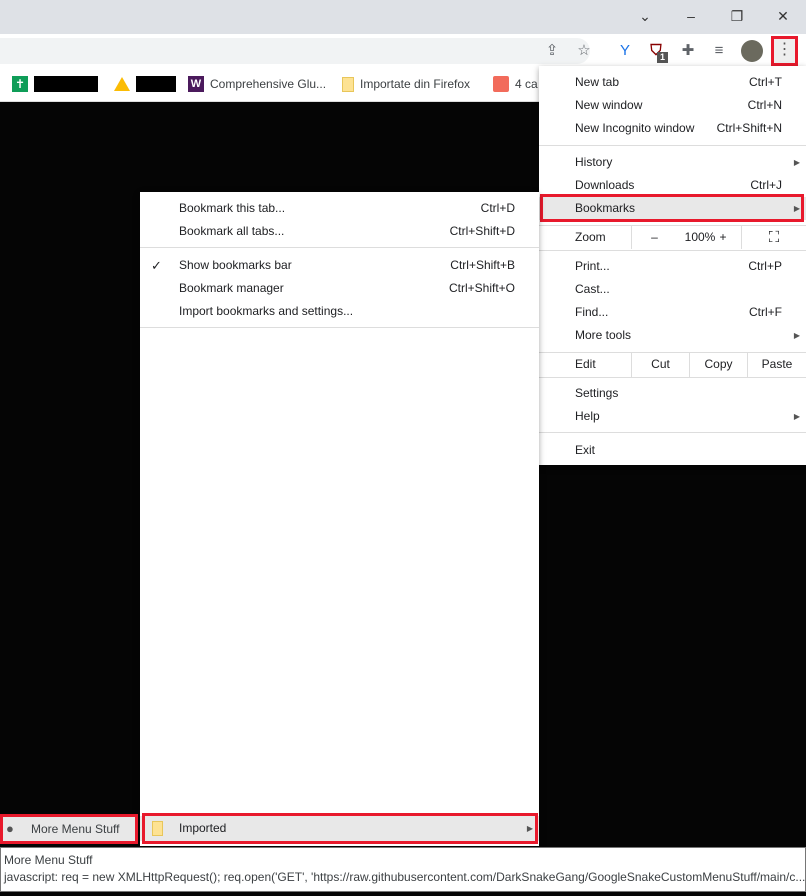 This screenshot has width=806, height=896. What do you see at coordinates (603, 335) in the screenshot?
I see `menu-text: More tools` at bounding box center [603, 335].